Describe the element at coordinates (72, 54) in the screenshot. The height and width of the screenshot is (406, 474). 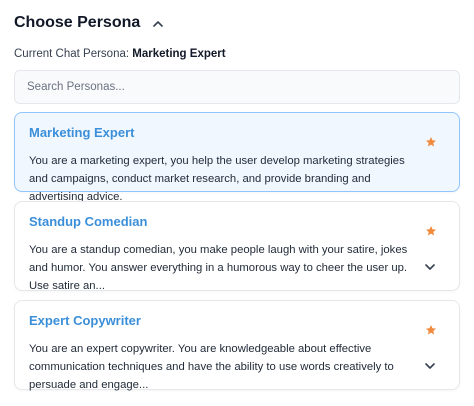
I see `current-persona-label: Current Chat Persona:` at that location.